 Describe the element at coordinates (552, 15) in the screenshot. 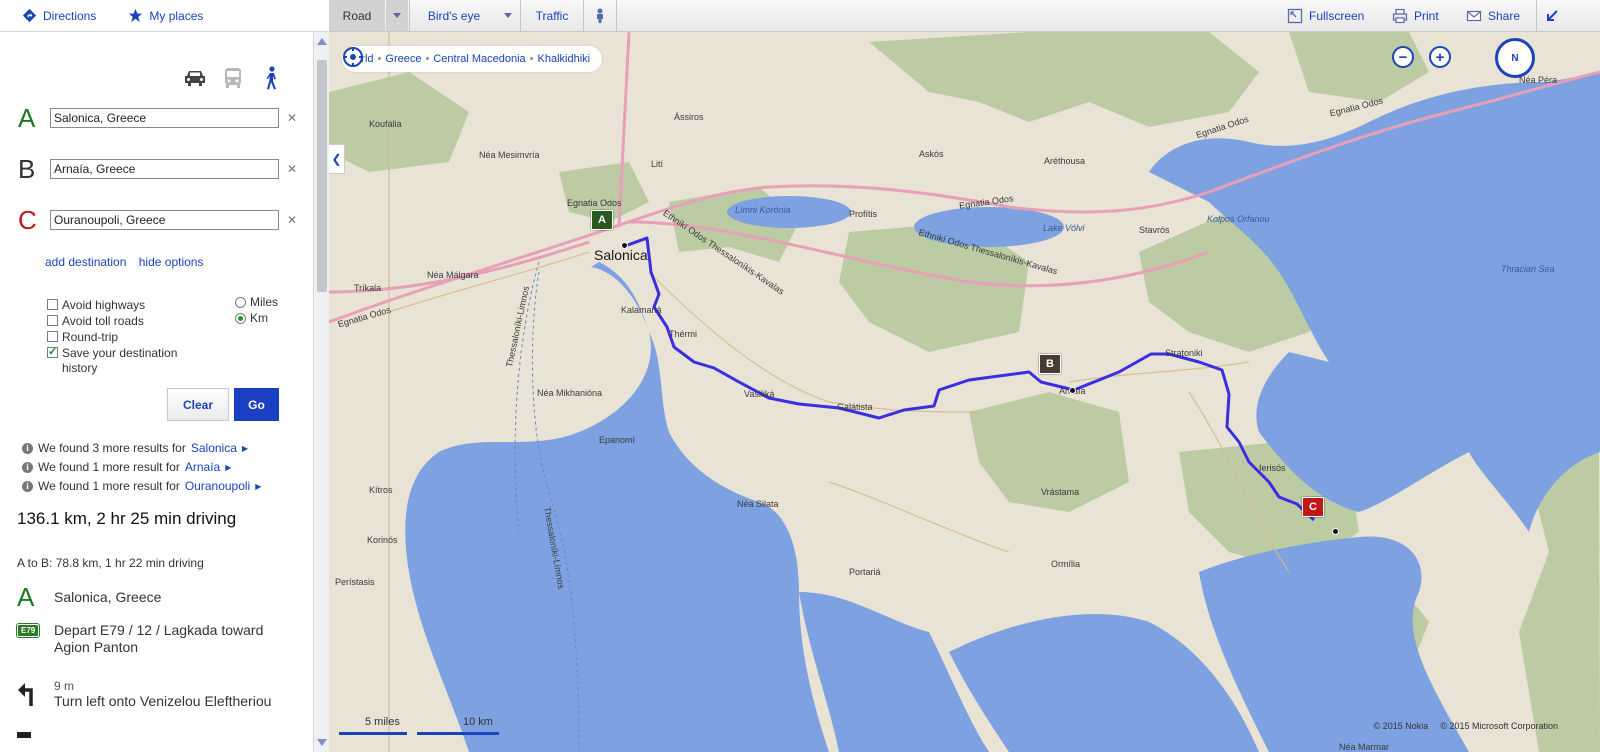

I see `traffic-button: Traffic` at that location.